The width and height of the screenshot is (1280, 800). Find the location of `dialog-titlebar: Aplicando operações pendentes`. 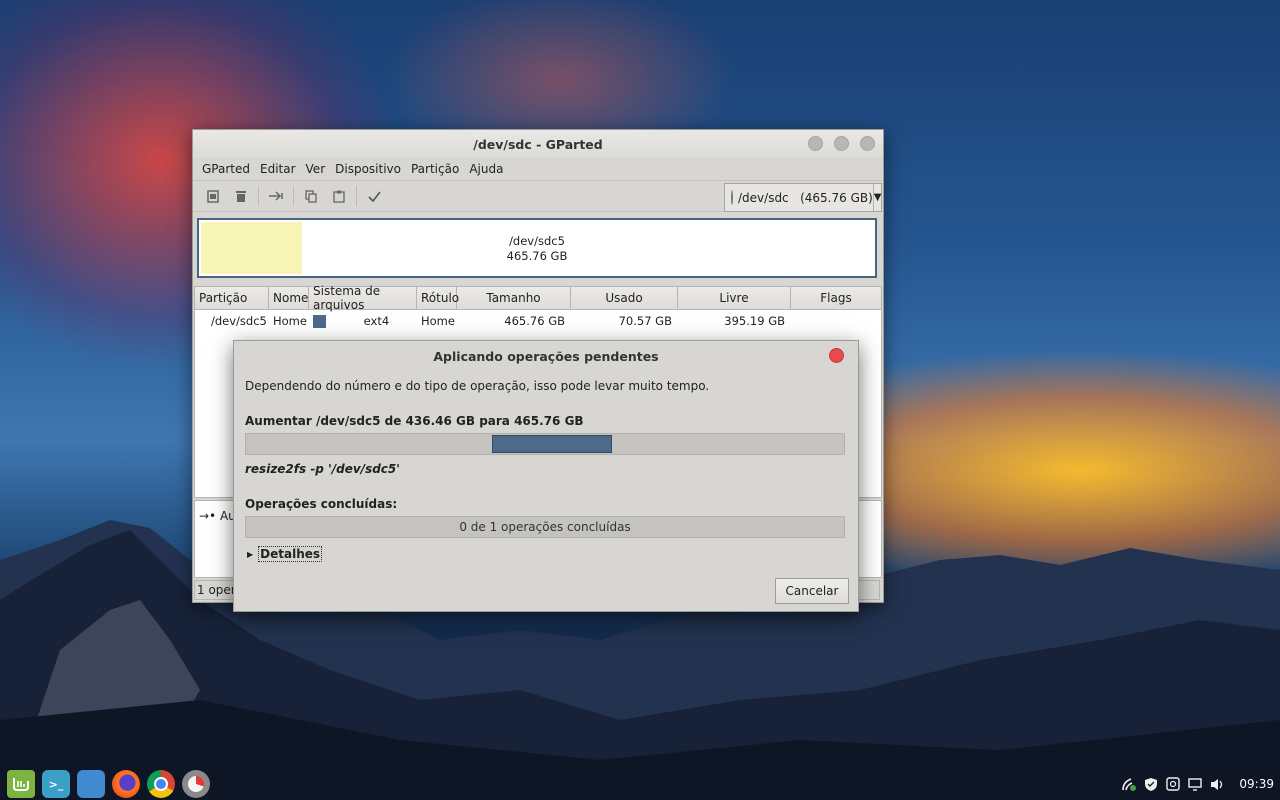

dialog-titlebar: Aplicando operações pendentes is located at coordinates (546, 356).